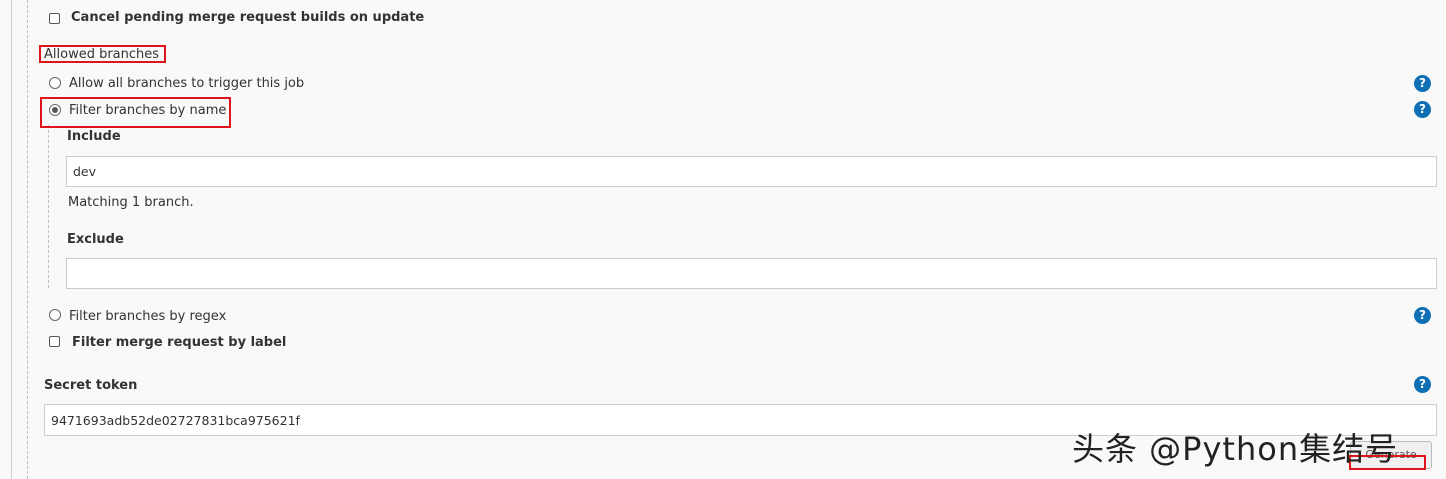 The image size is (1446, 479). I want to click on filter-label-checkbox, so click(54, 341).